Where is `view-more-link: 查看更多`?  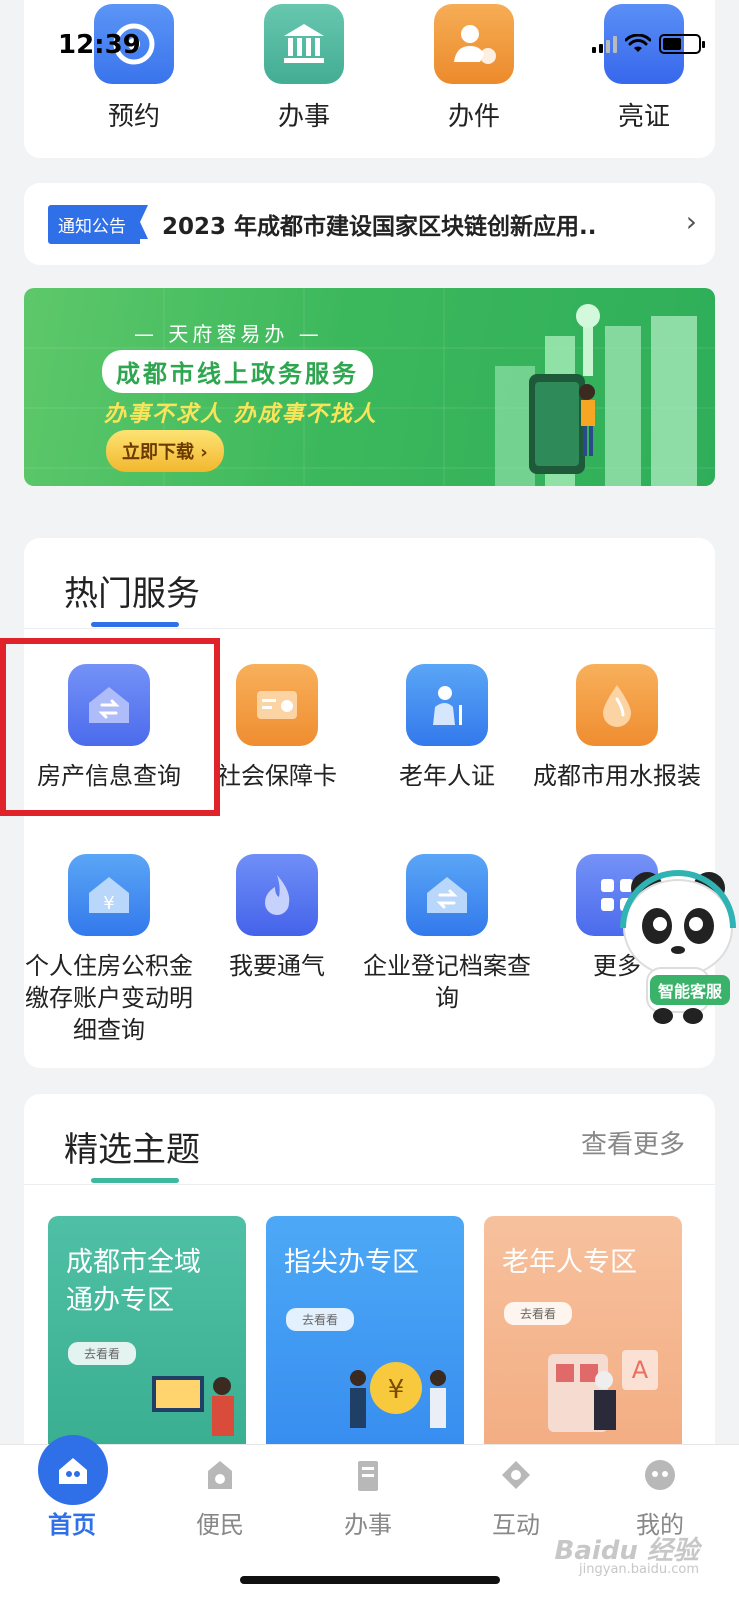 view-more-link: 查看更多 is located at coordinates (633, 1142).